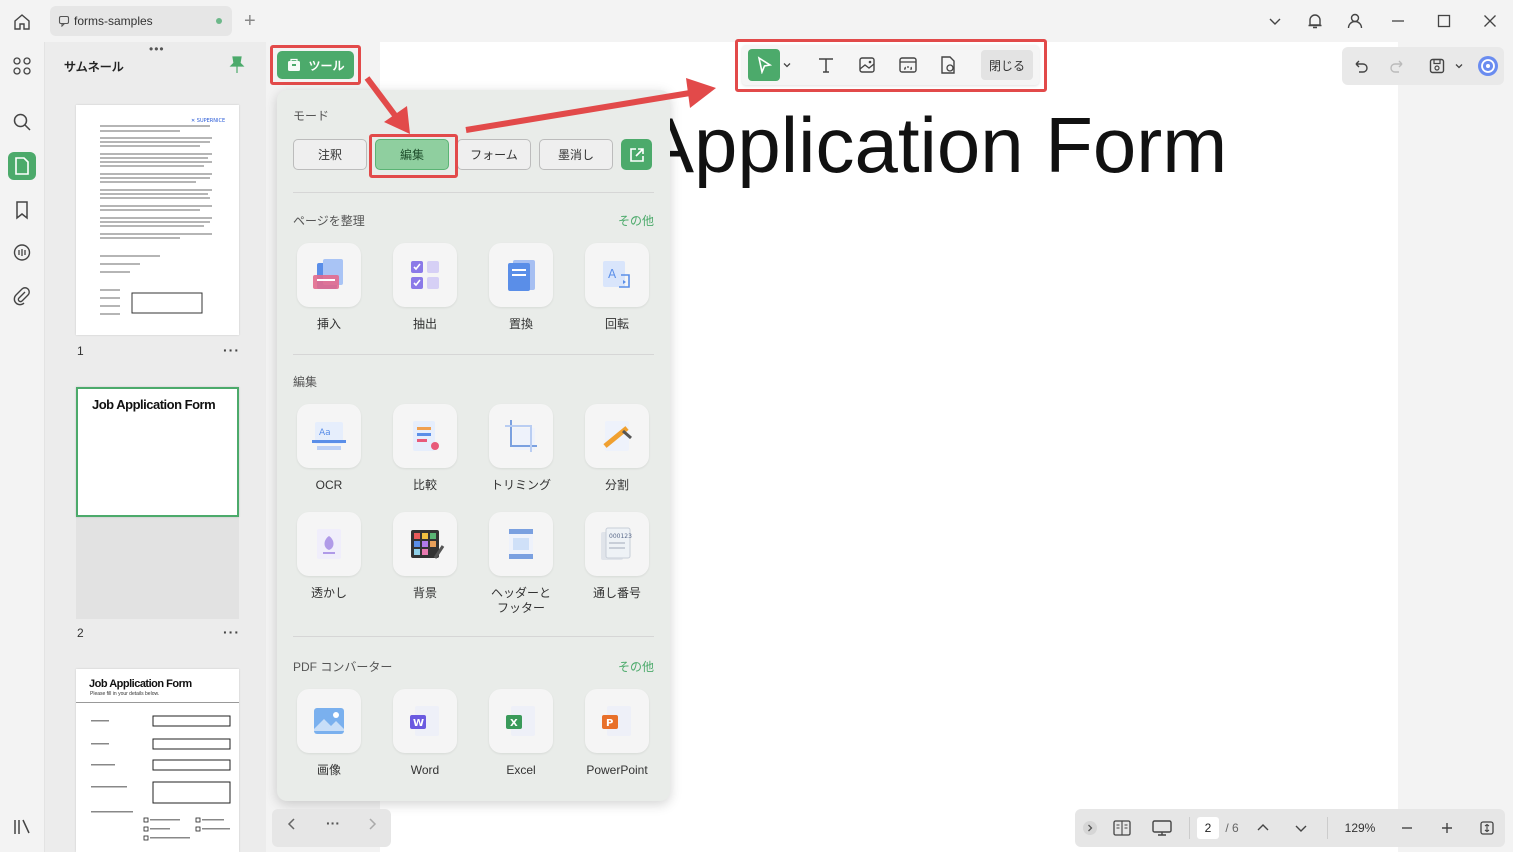  What do you see at coordinates (141, 21) in the screenshot?
I see `document-tab: forms-samples` at bounding box center [141, 21].